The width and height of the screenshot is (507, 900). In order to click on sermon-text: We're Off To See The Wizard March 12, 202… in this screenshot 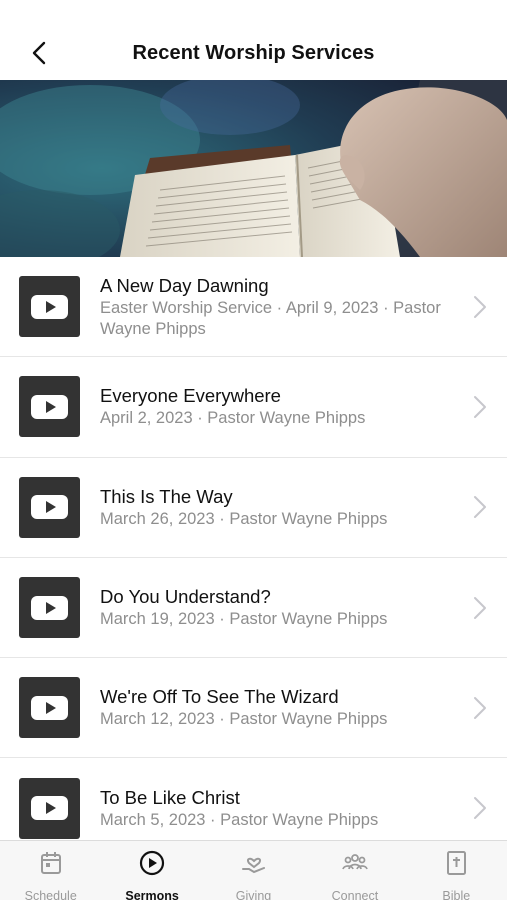, I will do `click(303, 707)`.